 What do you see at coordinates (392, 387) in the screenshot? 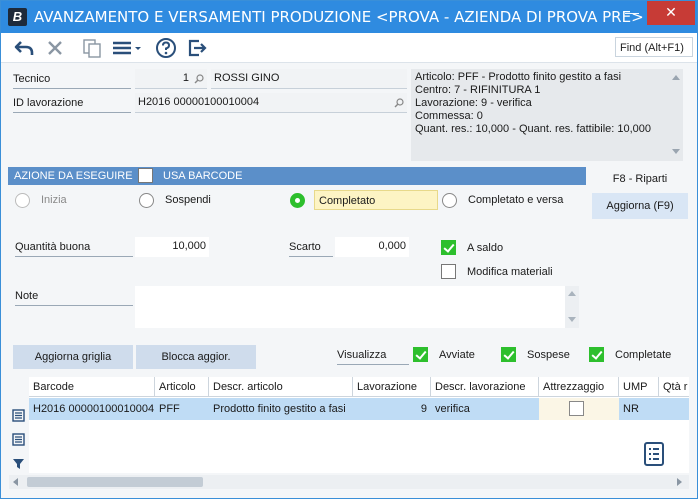
I see `col-header-lavorazione: Lavorazione` at bounding box center [392, 387].